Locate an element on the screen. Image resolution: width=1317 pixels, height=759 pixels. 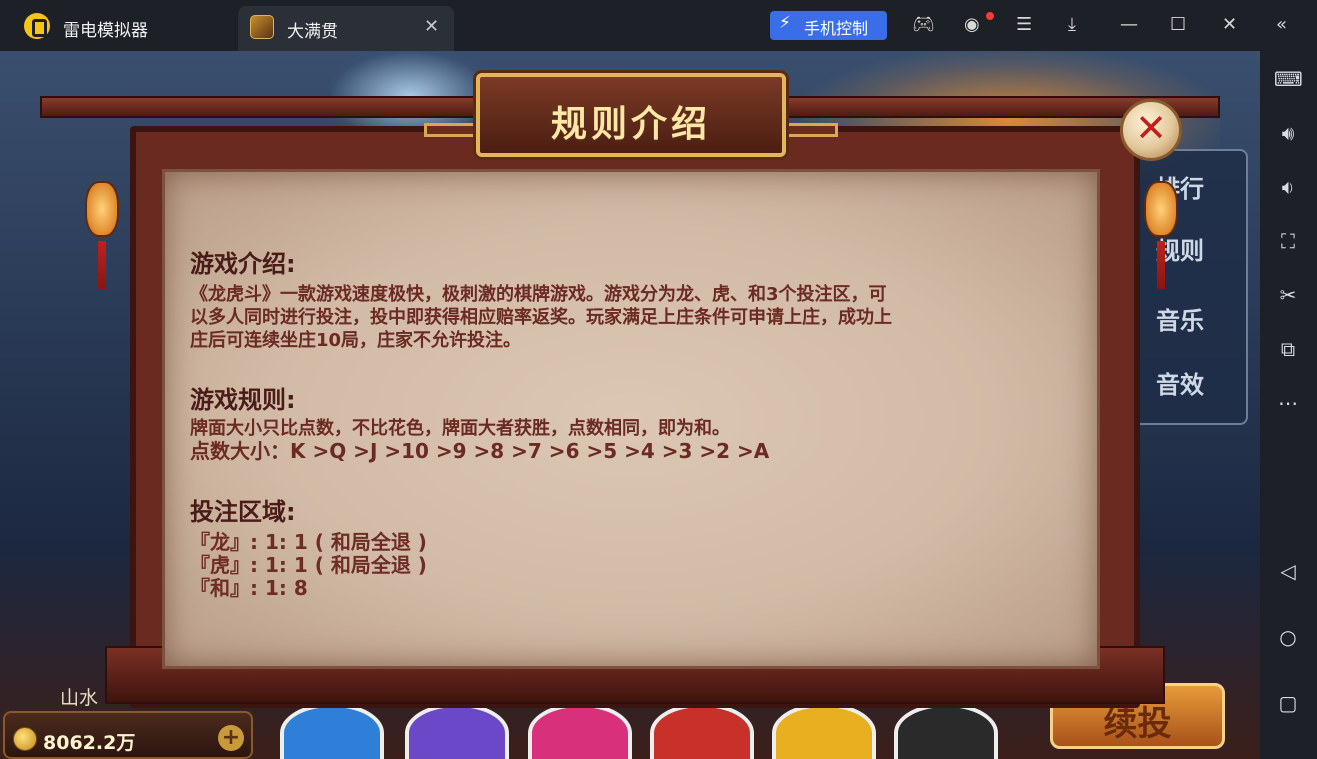
scissors-icon: ✂ is located at coordinates (1288, 295).